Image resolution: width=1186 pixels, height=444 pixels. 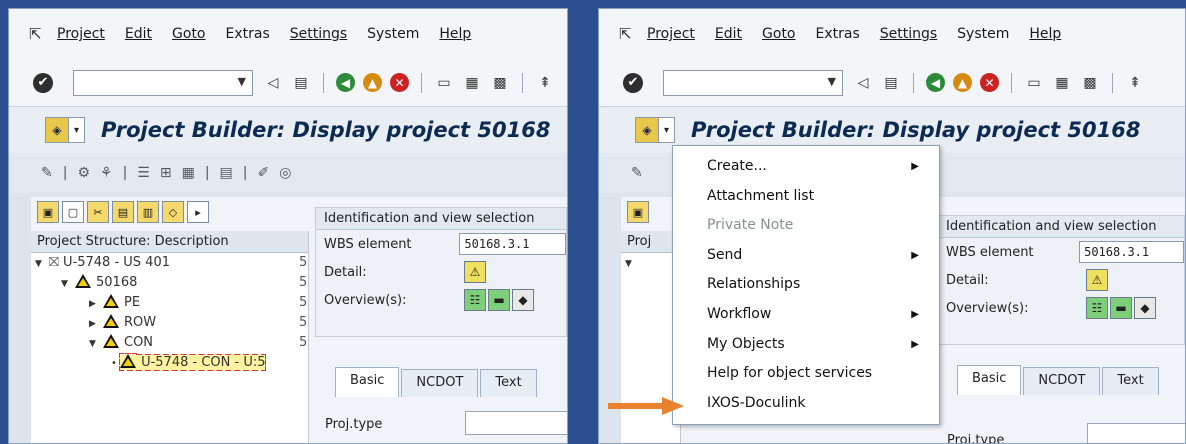 I want to click on more-icon: ▸, so click(x=198, y=212).